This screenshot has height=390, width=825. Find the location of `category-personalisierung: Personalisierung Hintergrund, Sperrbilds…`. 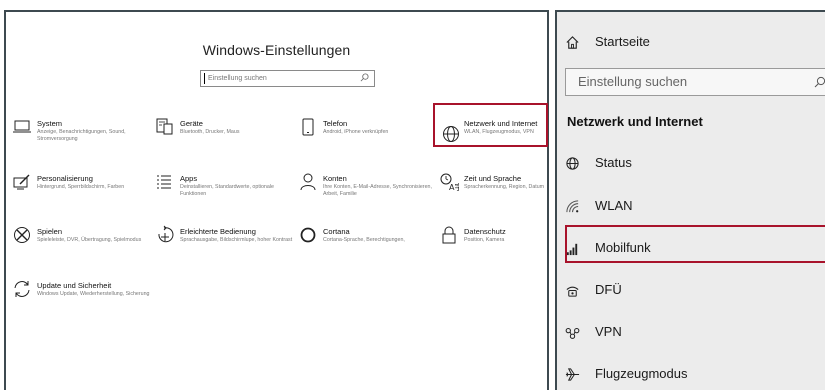

category-personalisierung: Personalisierung Hintergrund, Sperrbilds… is located at coordinates (82, 192).